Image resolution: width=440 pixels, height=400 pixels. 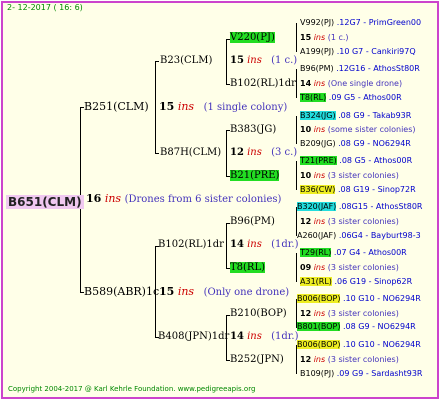 What do you see at coordinates (349, 267) in the screenshot?
I see `gen4-drone-info: 09 ins (3 sister colonies)` at bounding box center [349, 267].